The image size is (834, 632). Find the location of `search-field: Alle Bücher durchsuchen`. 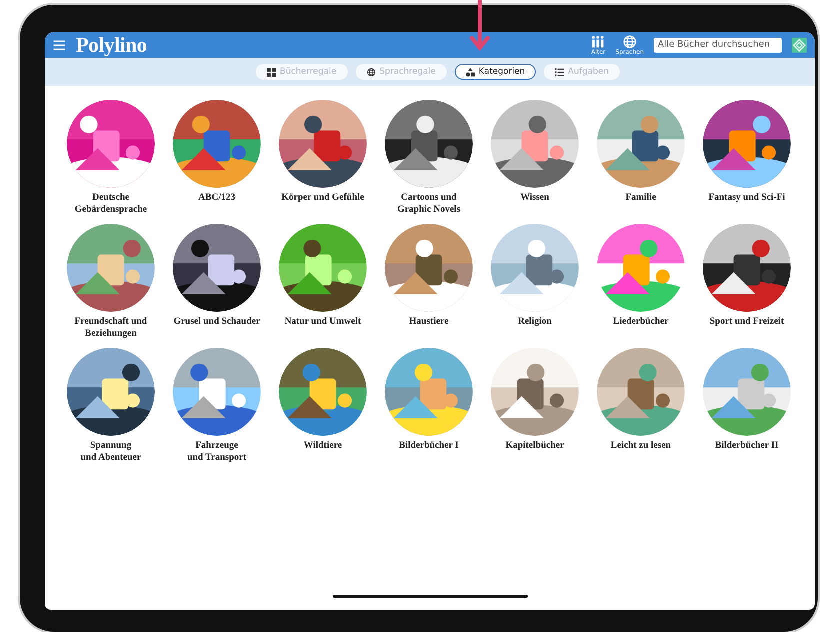

search-field: Alle Bücher durchsuchen is located at coordinates (718, 45).